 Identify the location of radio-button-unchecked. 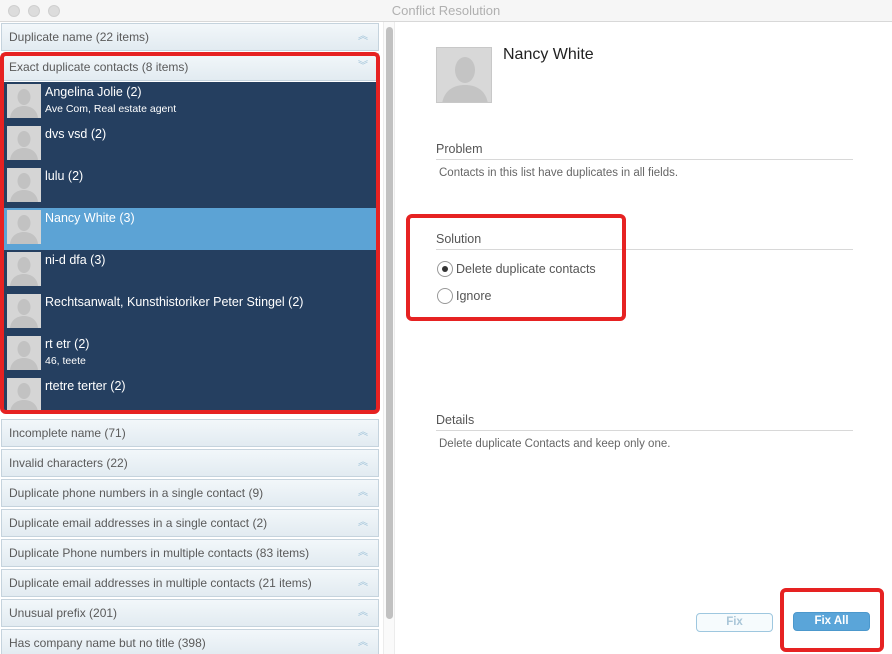
(445, 296).